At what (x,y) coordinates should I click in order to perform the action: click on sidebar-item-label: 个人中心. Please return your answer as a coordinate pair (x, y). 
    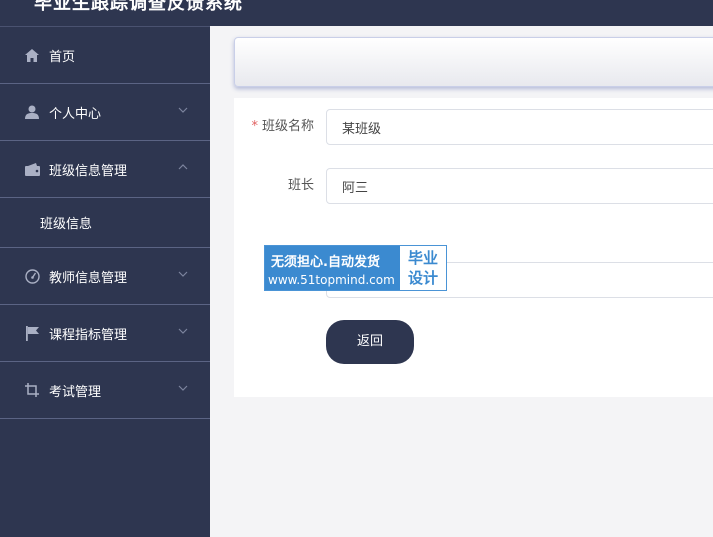
    Looking at the image, I should click on (75, 114).